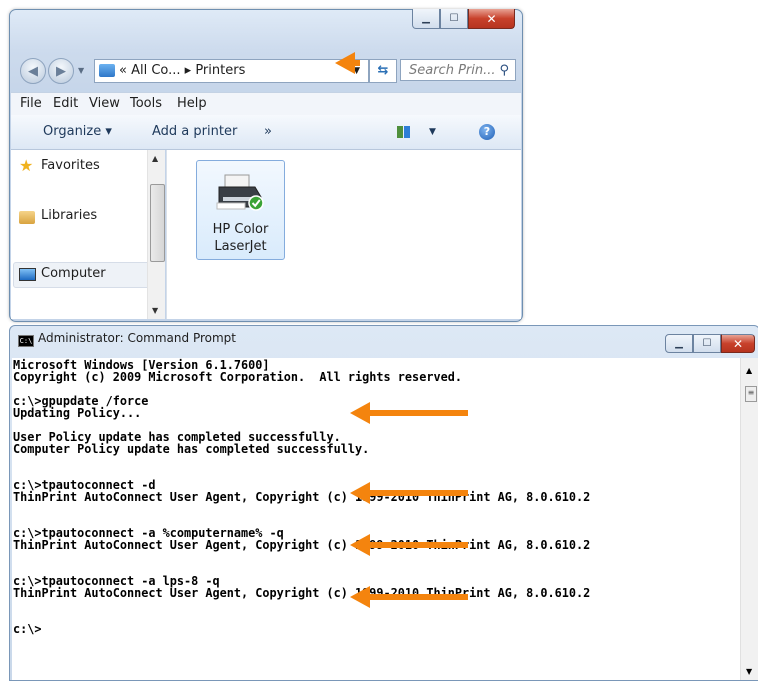  What do you see at coordinates (27, 217) in the screenshot?
I see `libraries-icon` at bounding box center [27, 217].